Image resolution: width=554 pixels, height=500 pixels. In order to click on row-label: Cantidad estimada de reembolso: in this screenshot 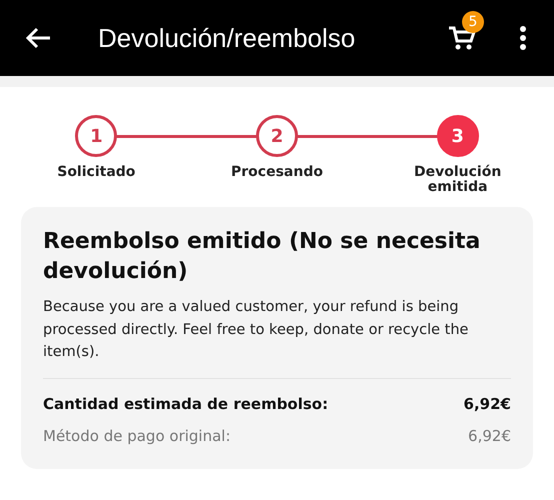, I will do `click(185, 403)`.